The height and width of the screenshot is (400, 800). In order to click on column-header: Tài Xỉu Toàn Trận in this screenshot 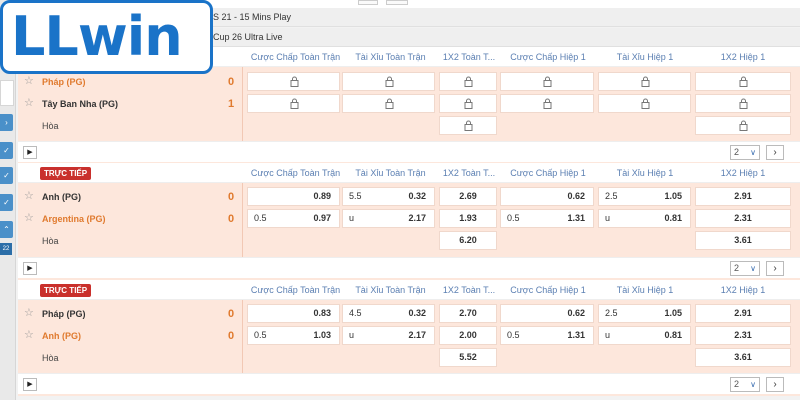, I will do `click(390, 57)`.